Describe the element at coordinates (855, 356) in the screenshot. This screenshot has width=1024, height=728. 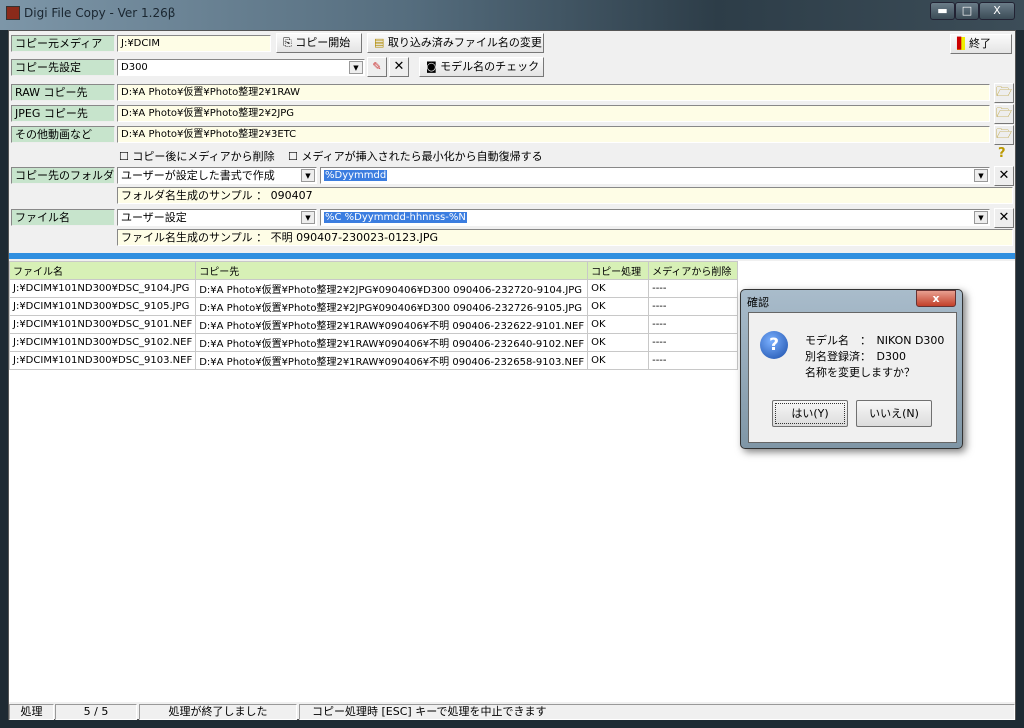
I see `dialog-line-alias: 別名登録済： D300` at that location.